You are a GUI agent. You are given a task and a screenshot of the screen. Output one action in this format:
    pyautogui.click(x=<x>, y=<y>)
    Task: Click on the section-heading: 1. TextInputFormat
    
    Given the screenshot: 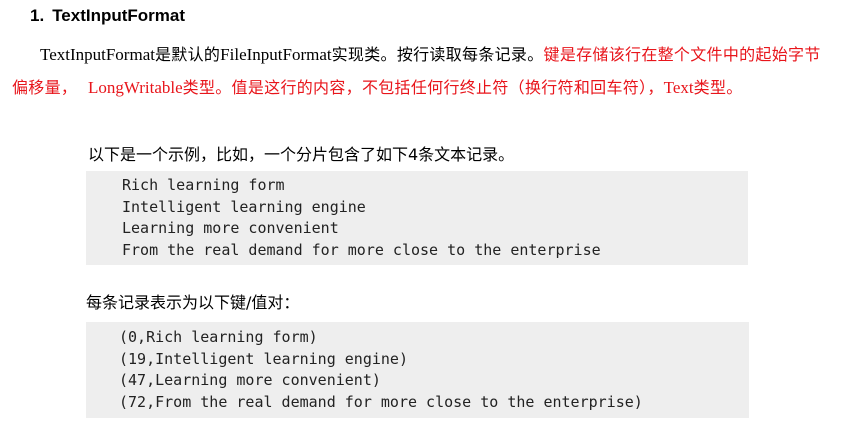 What is the action you would take?
    pyautogui.click(x=107, y=16)
    